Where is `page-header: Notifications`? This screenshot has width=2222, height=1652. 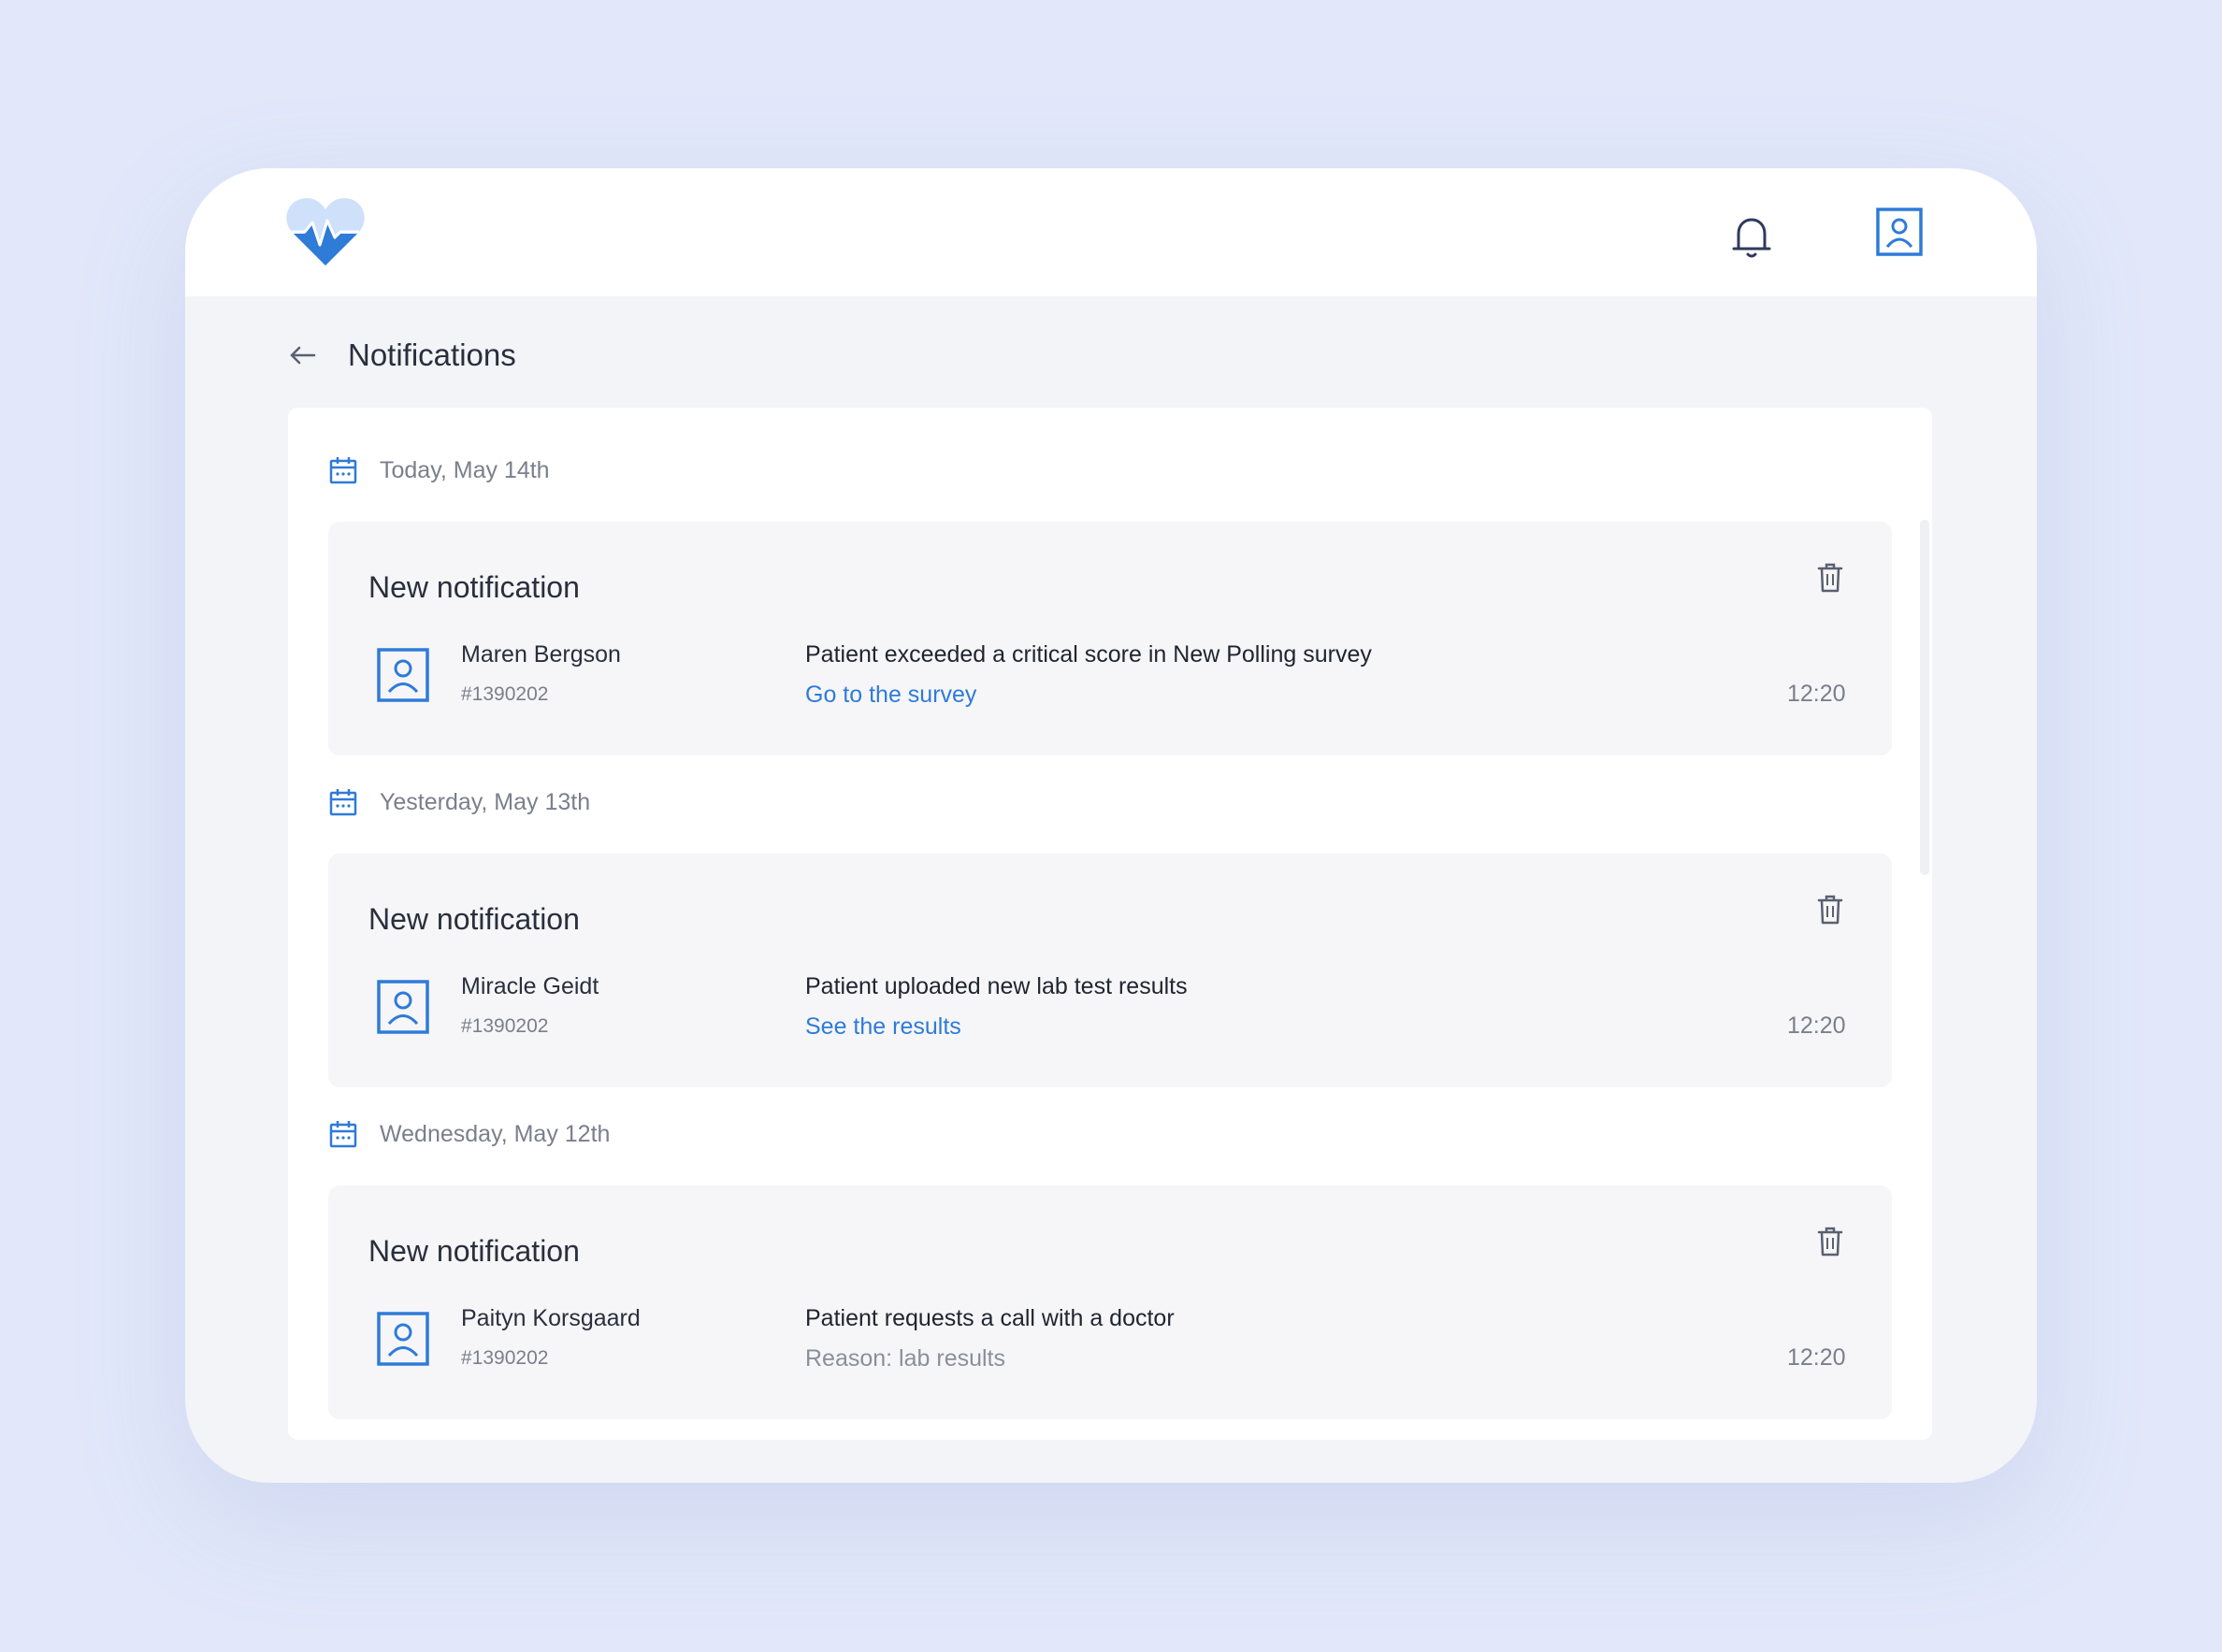
page-header: Notifications is located at coordinates (402, 355).